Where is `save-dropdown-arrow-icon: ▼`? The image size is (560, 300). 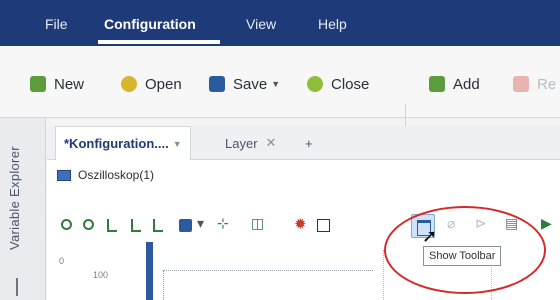
save-dropdown-arrow-icon: ▼ is located at coordinates (275, 84).